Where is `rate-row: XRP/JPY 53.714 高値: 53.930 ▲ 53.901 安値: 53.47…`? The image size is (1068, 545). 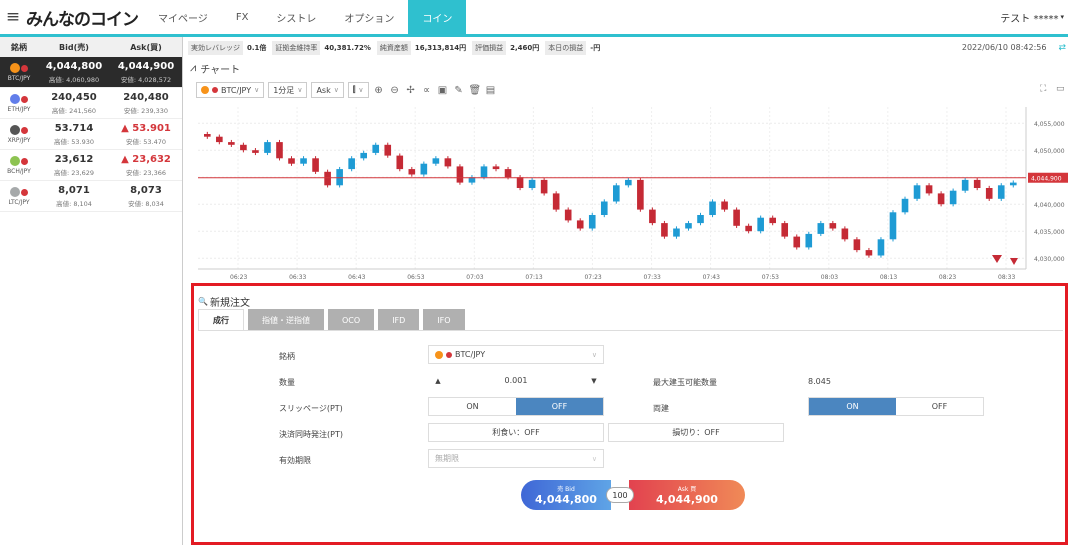 rate-row: XRP/JPY 53.714 高値: 53.930 ▲ 53.901 安値: 53.47… is located at coordinates (91, 134).